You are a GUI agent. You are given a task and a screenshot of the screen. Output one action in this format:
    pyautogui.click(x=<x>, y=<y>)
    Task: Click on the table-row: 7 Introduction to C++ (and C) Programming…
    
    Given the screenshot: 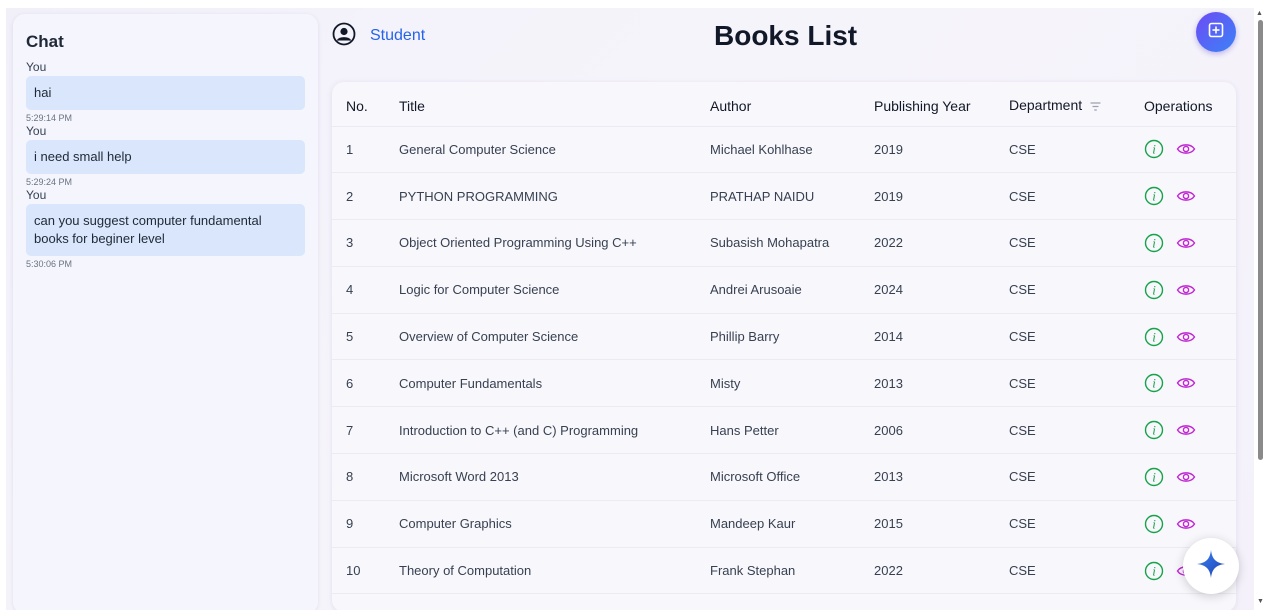 What is the action you would take?
    pyautogui.click(x=784, y=430)
    